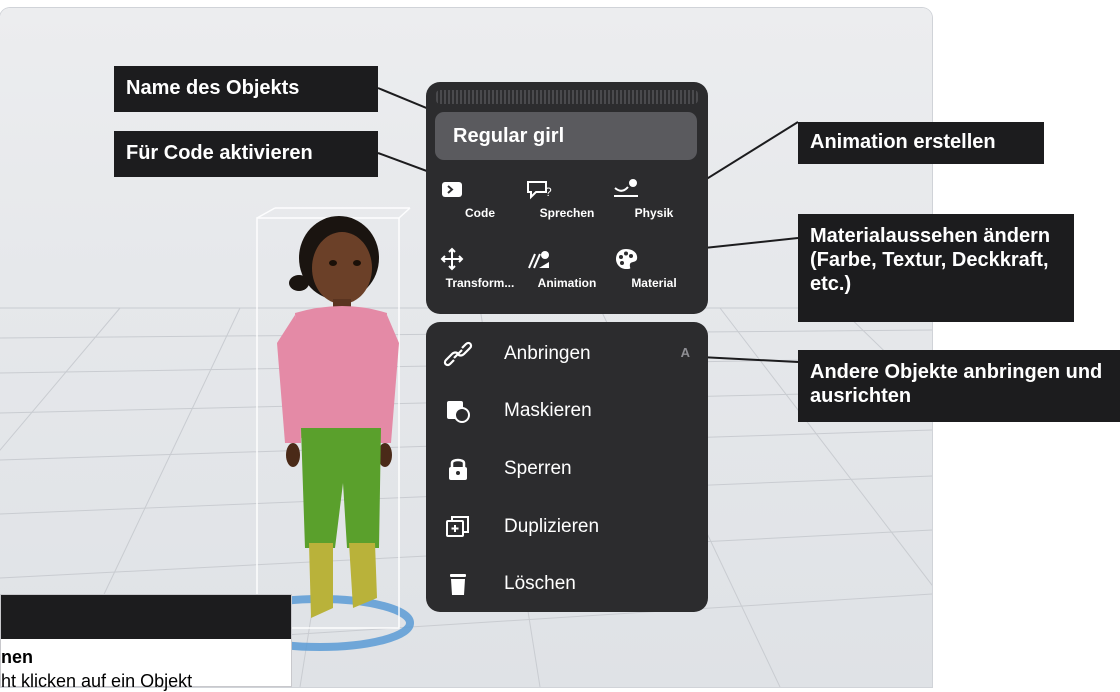  I want to click on help-card-header, so click(146, 617).